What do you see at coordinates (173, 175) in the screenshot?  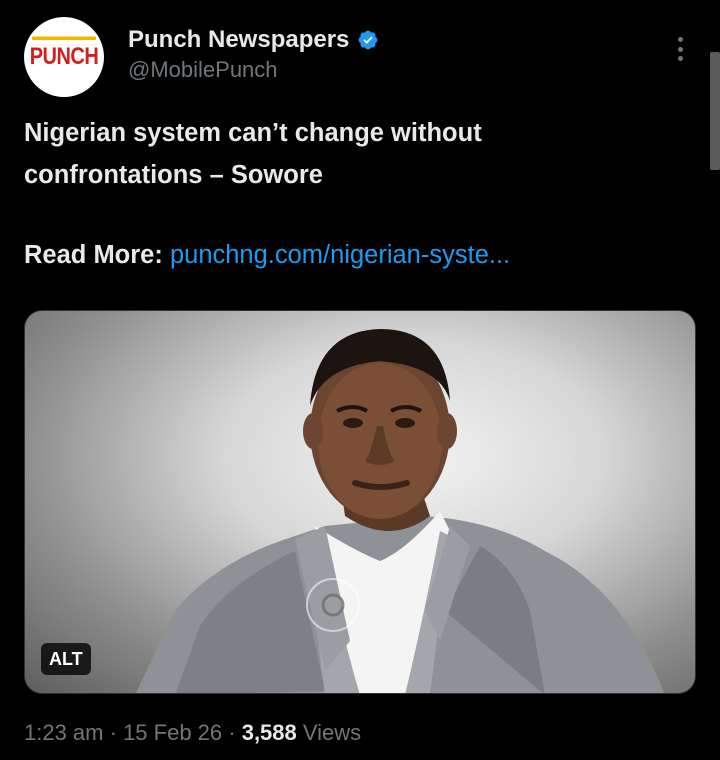 I see `tweet-text-line: confrontations – Sowore` at bounding box center [173, 175].